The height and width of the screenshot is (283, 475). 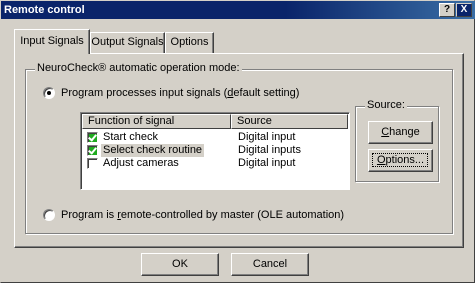 I want to click on title-bar: Remote control, so click(x=238, y=10).